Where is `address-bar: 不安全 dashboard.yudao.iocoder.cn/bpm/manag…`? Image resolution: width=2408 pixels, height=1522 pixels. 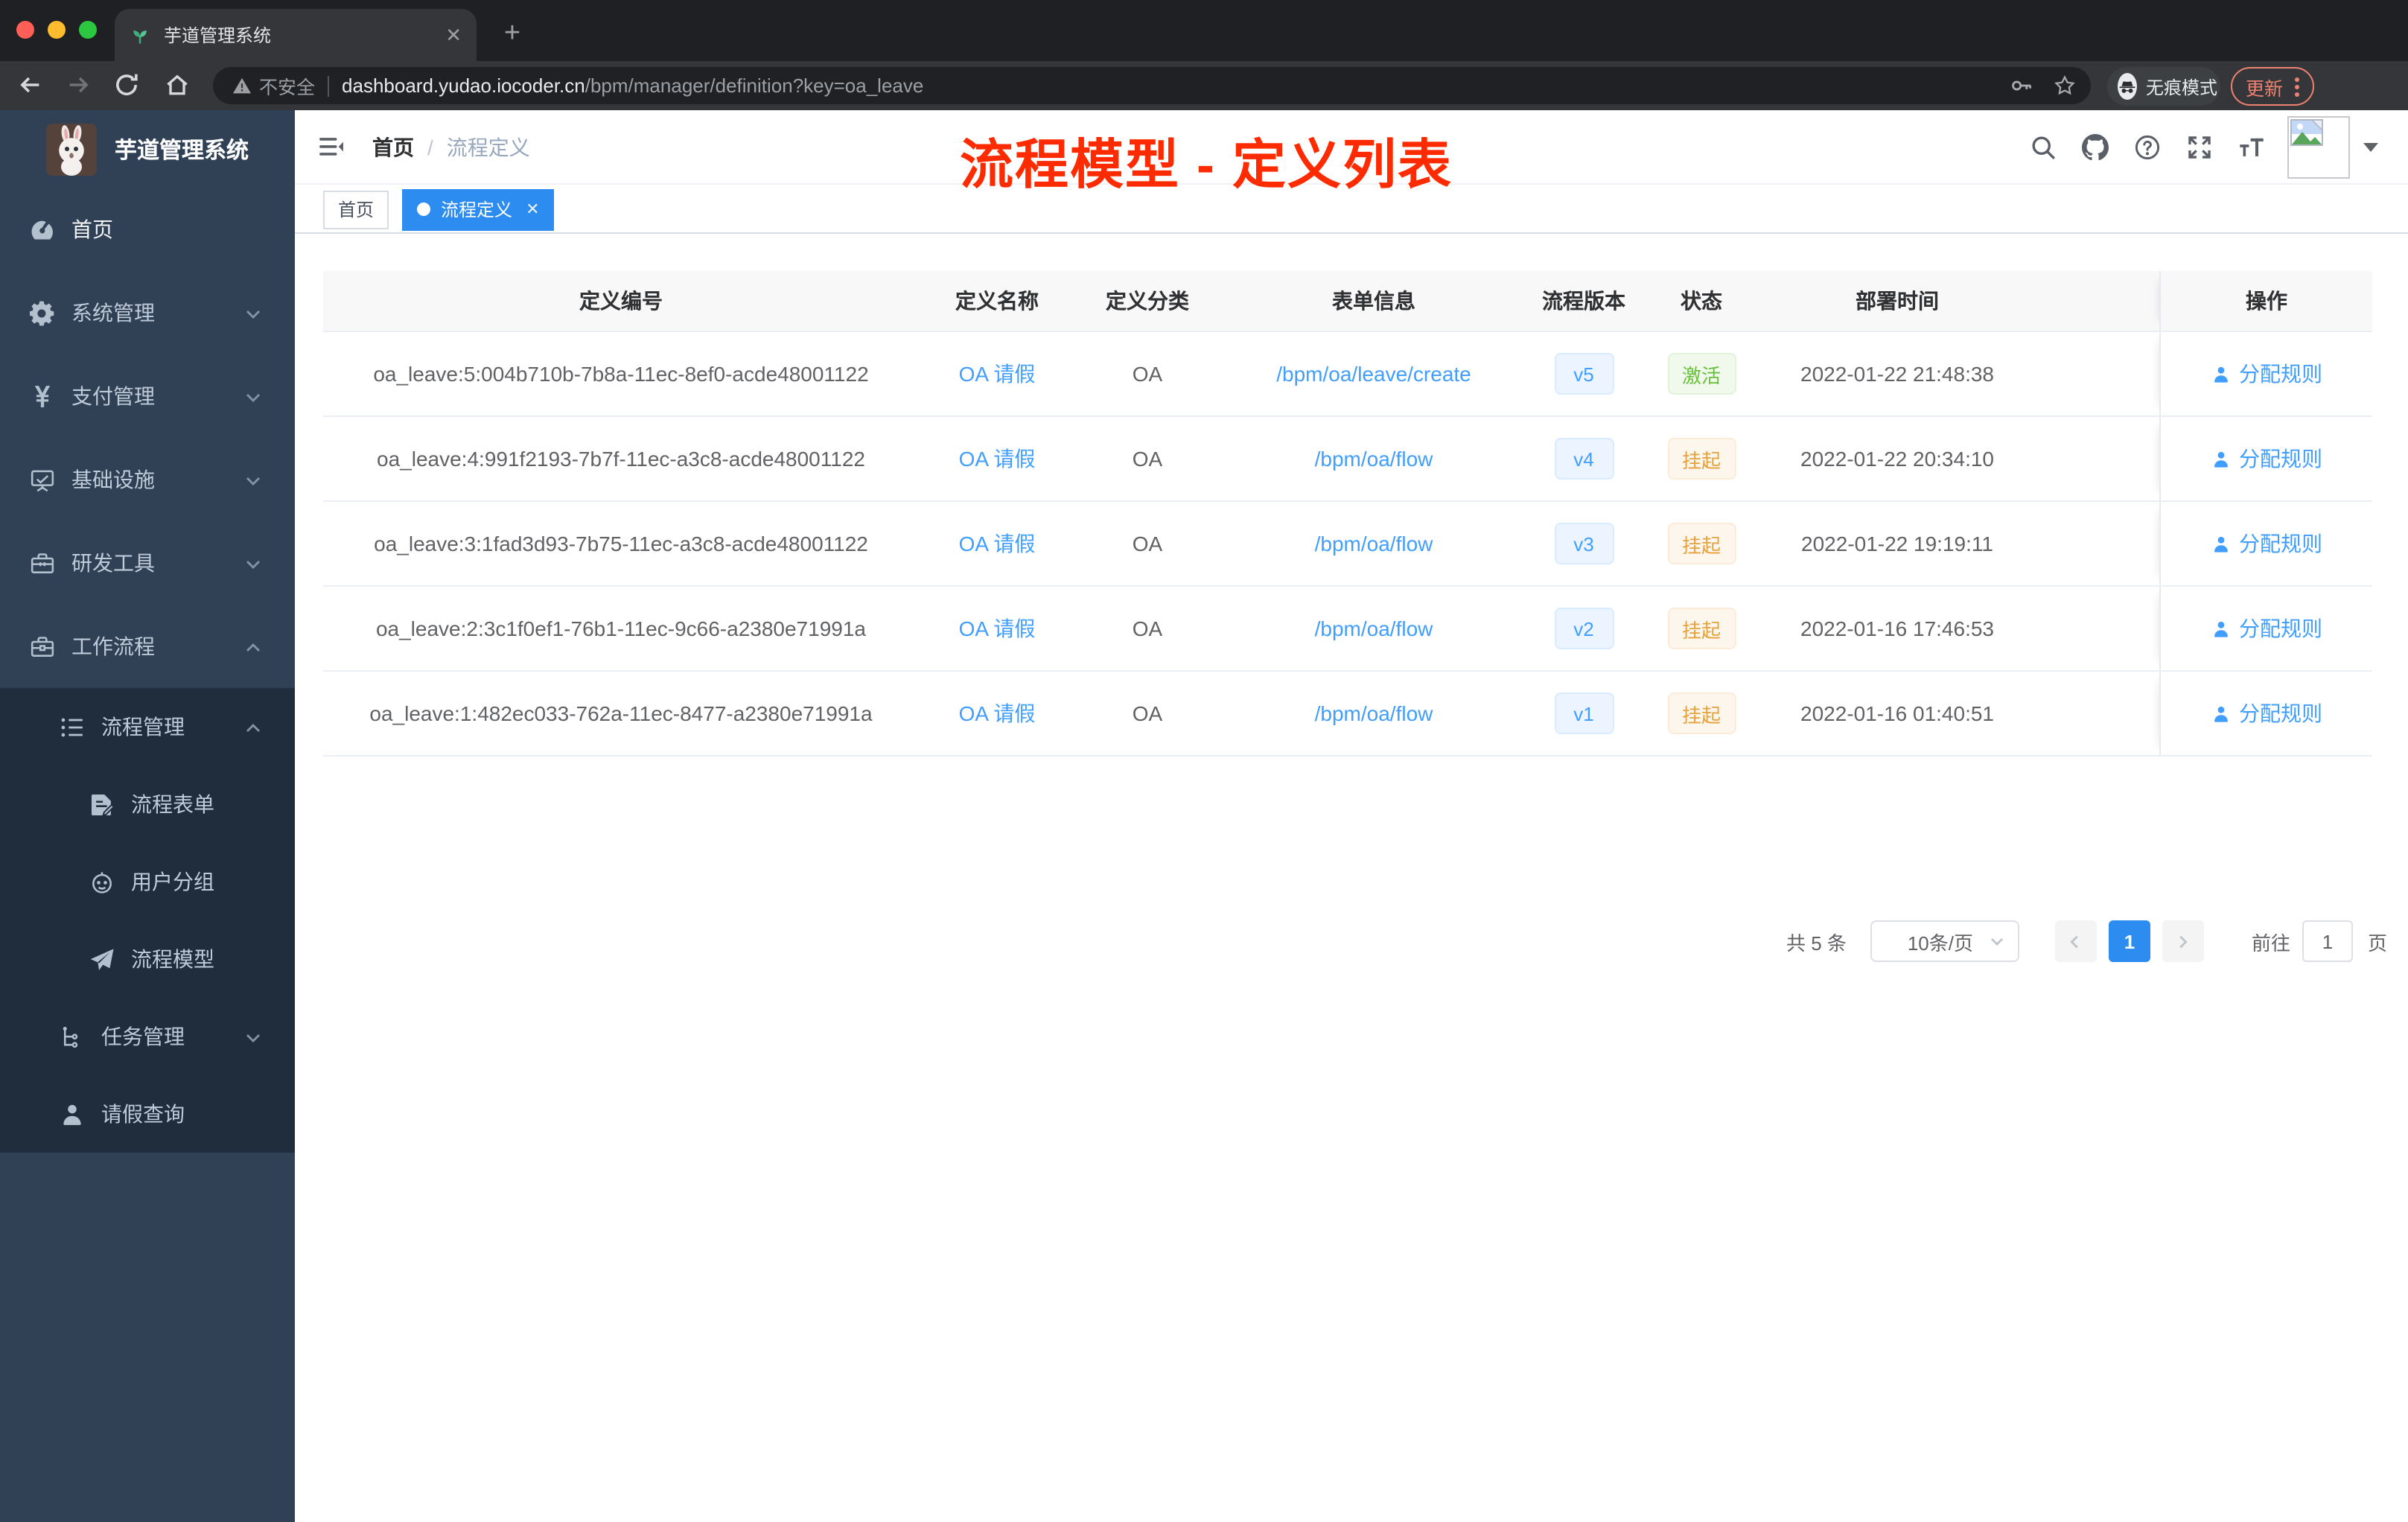 address-bar: 不安全 dashboard.yudao.iocoder.cn/bpm/manag… is located at coordinates (1152, 85).